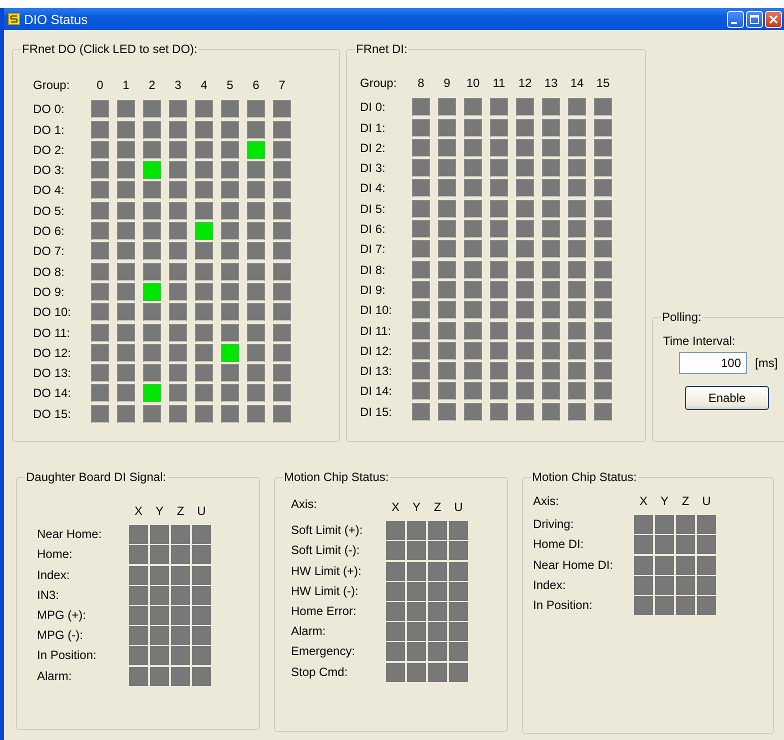 This screenshot has height=740, width=784. I want to click on enable-button: Enable, so click(727, 398).